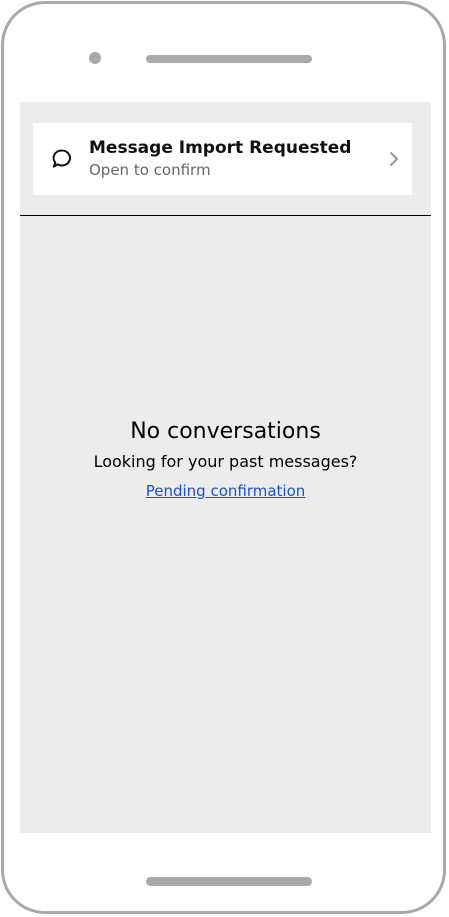  Describe the element at coordinates (95, 58) in the screenshot. I see `camera-dot` at that location.